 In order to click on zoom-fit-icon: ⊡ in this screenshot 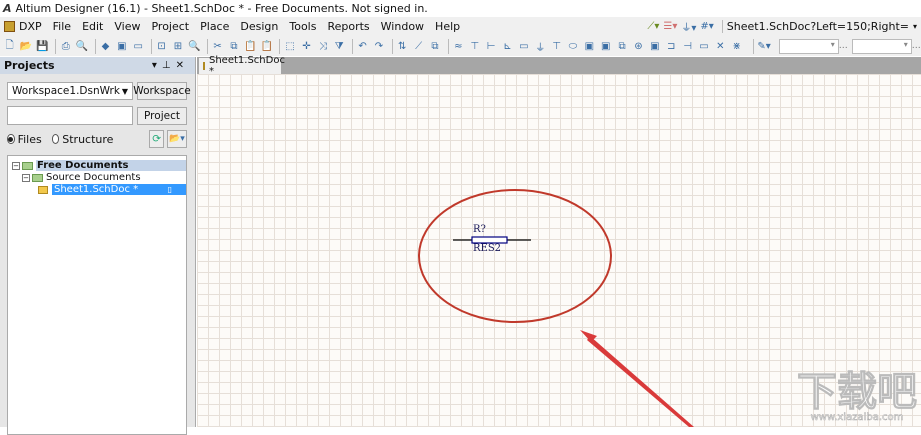, I will do `click(161, 46)`.